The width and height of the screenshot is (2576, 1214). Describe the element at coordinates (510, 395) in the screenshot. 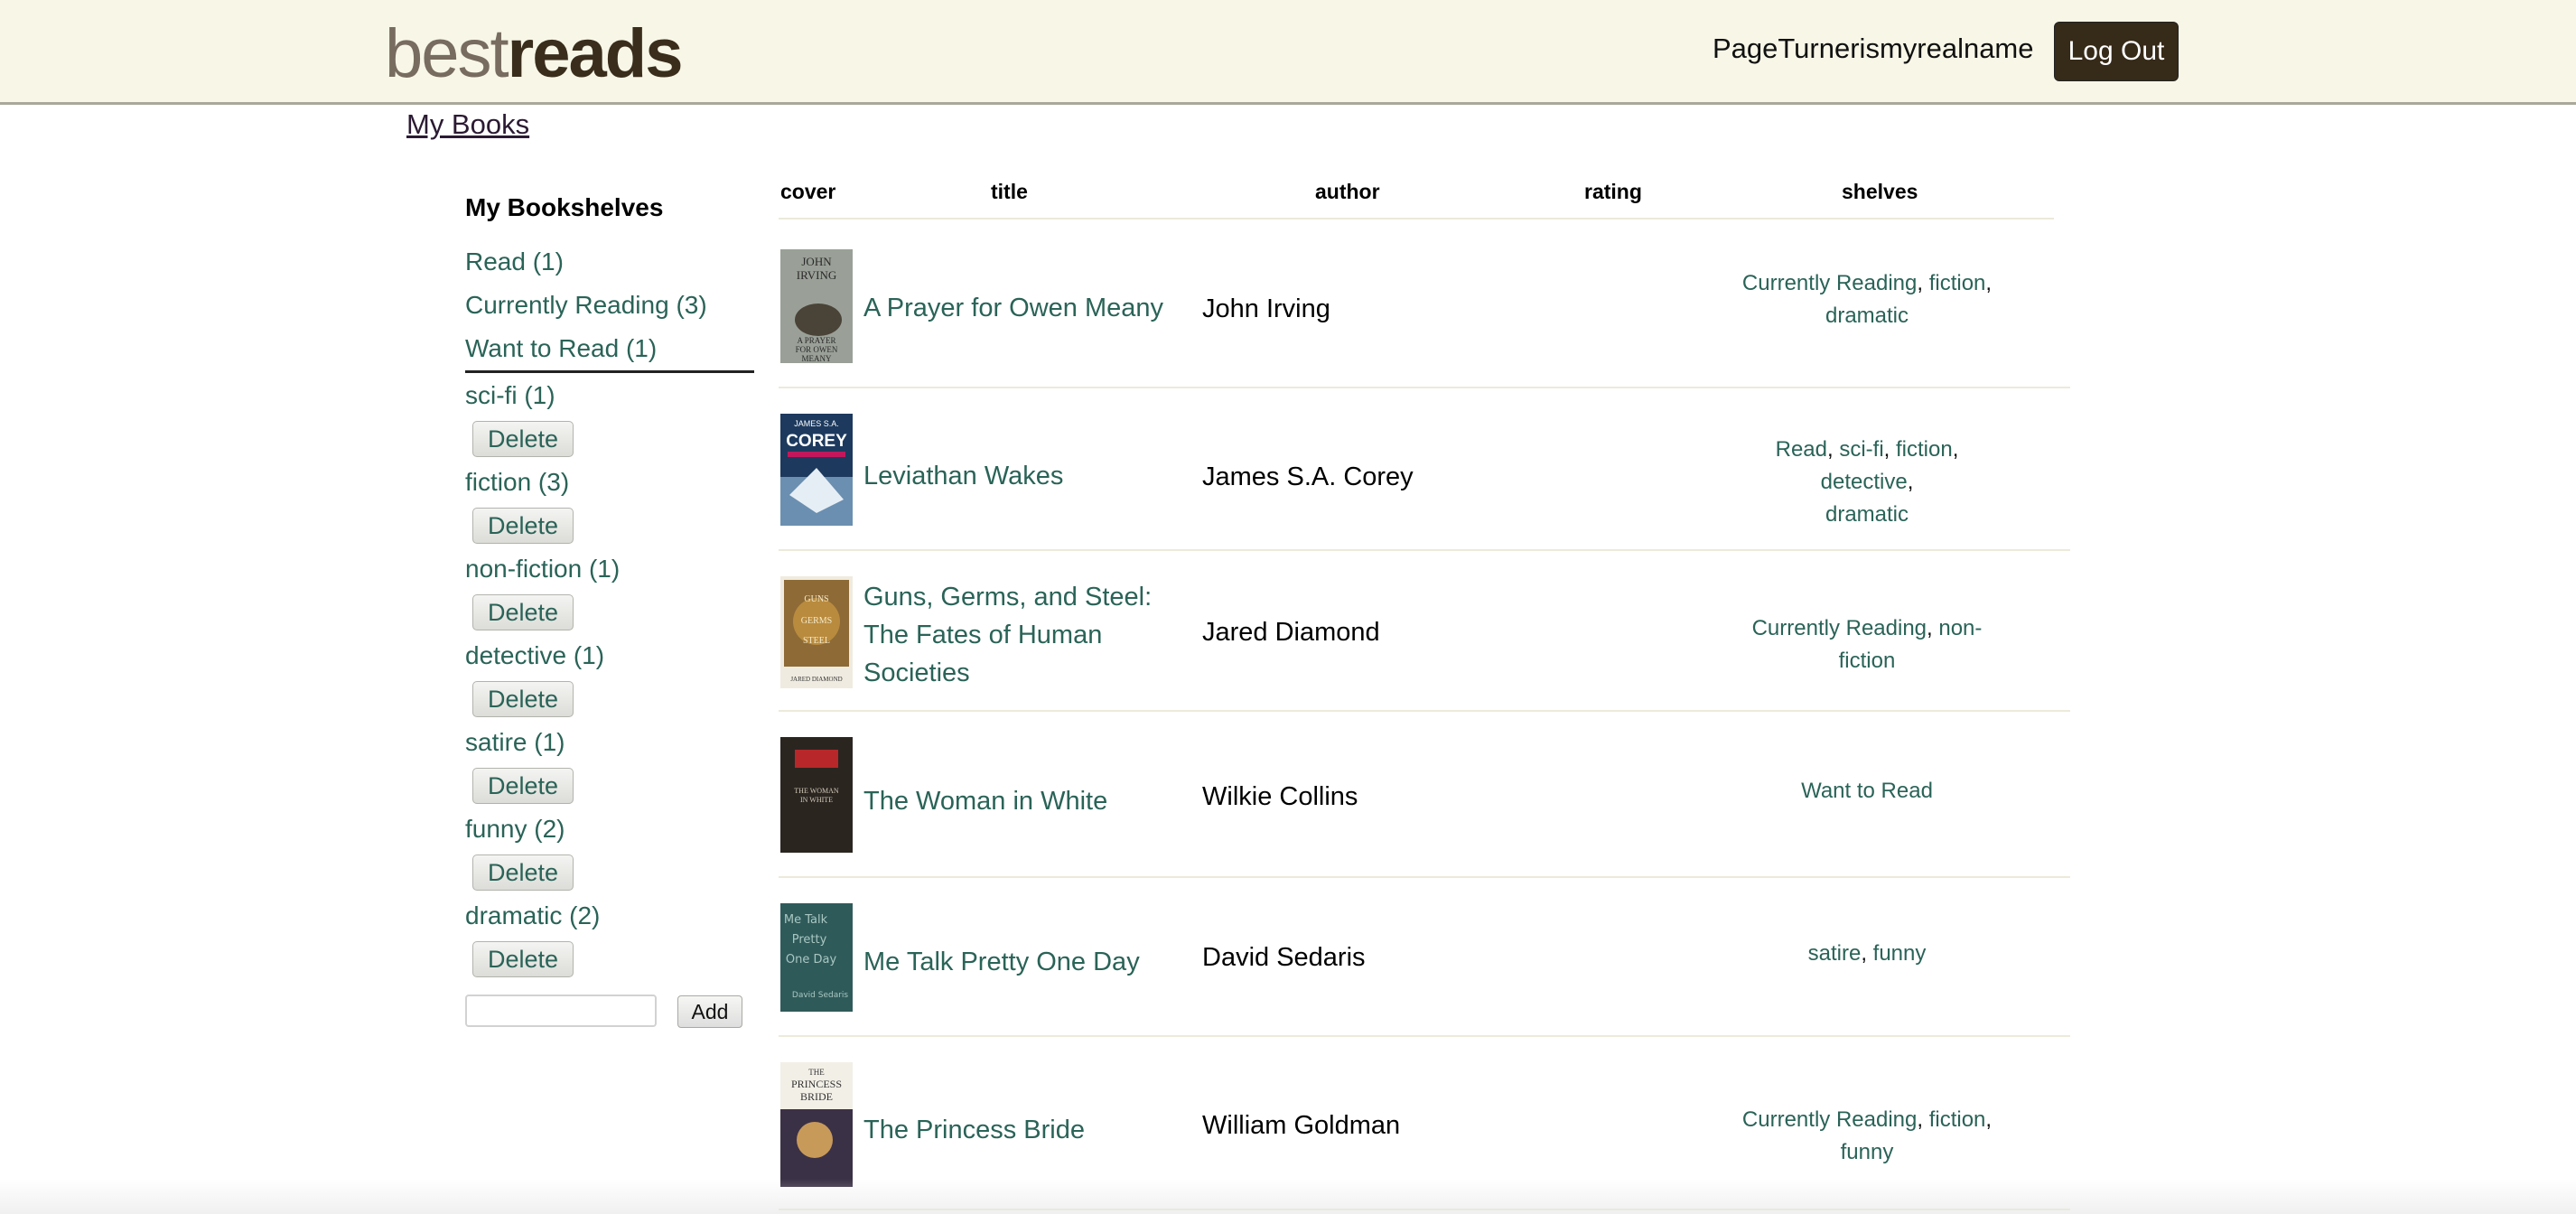

I see `shelf-link-sci-fi: sci-fi (1)` at that location.